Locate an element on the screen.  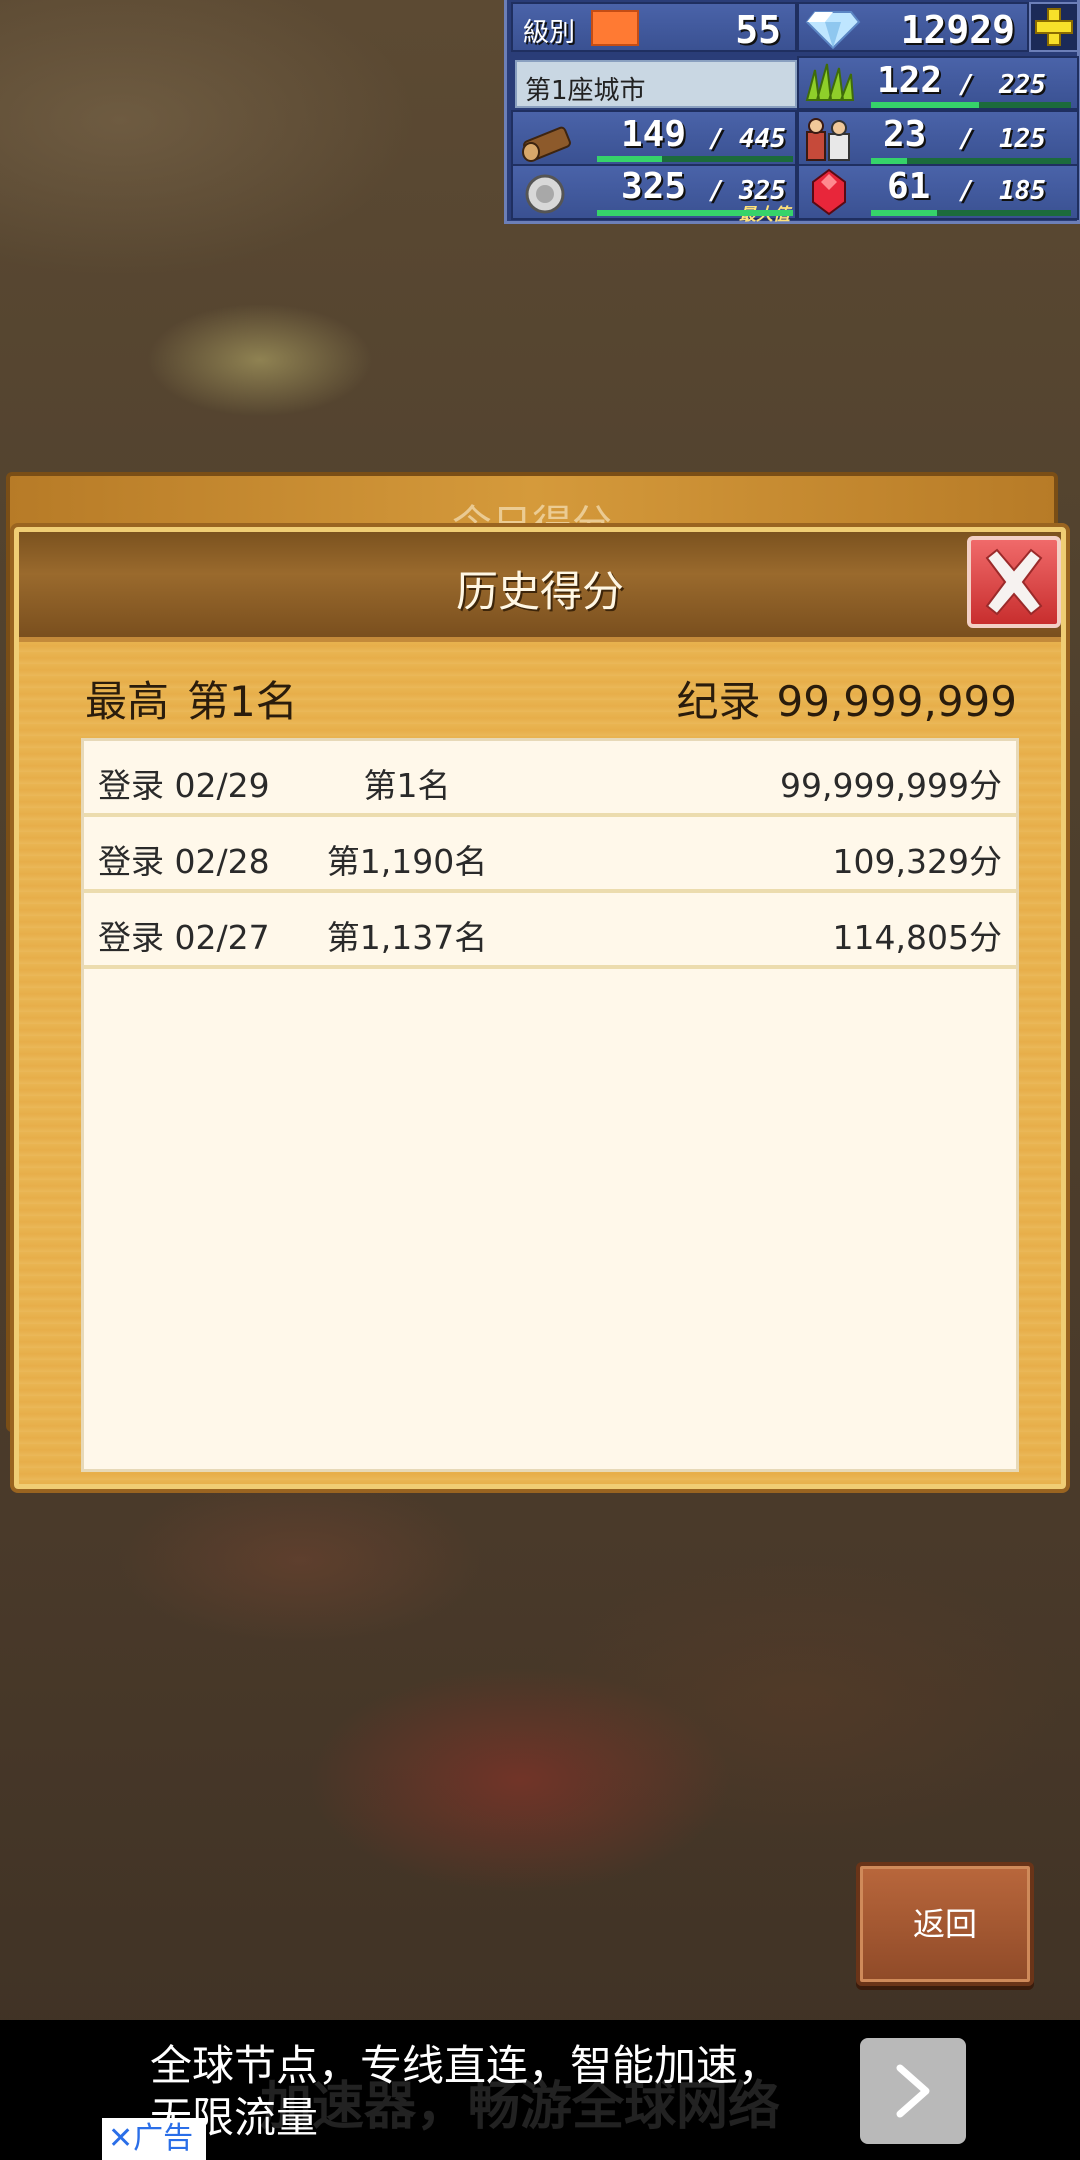
wood-max: 445 is located at coordinates (762, 139).